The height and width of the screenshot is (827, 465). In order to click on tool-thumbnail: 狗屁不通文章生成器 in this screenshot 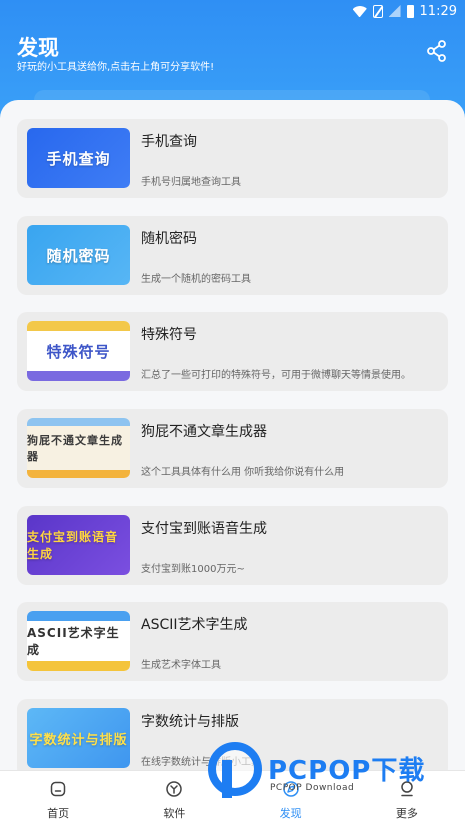, I will do `click(78, 448)`.